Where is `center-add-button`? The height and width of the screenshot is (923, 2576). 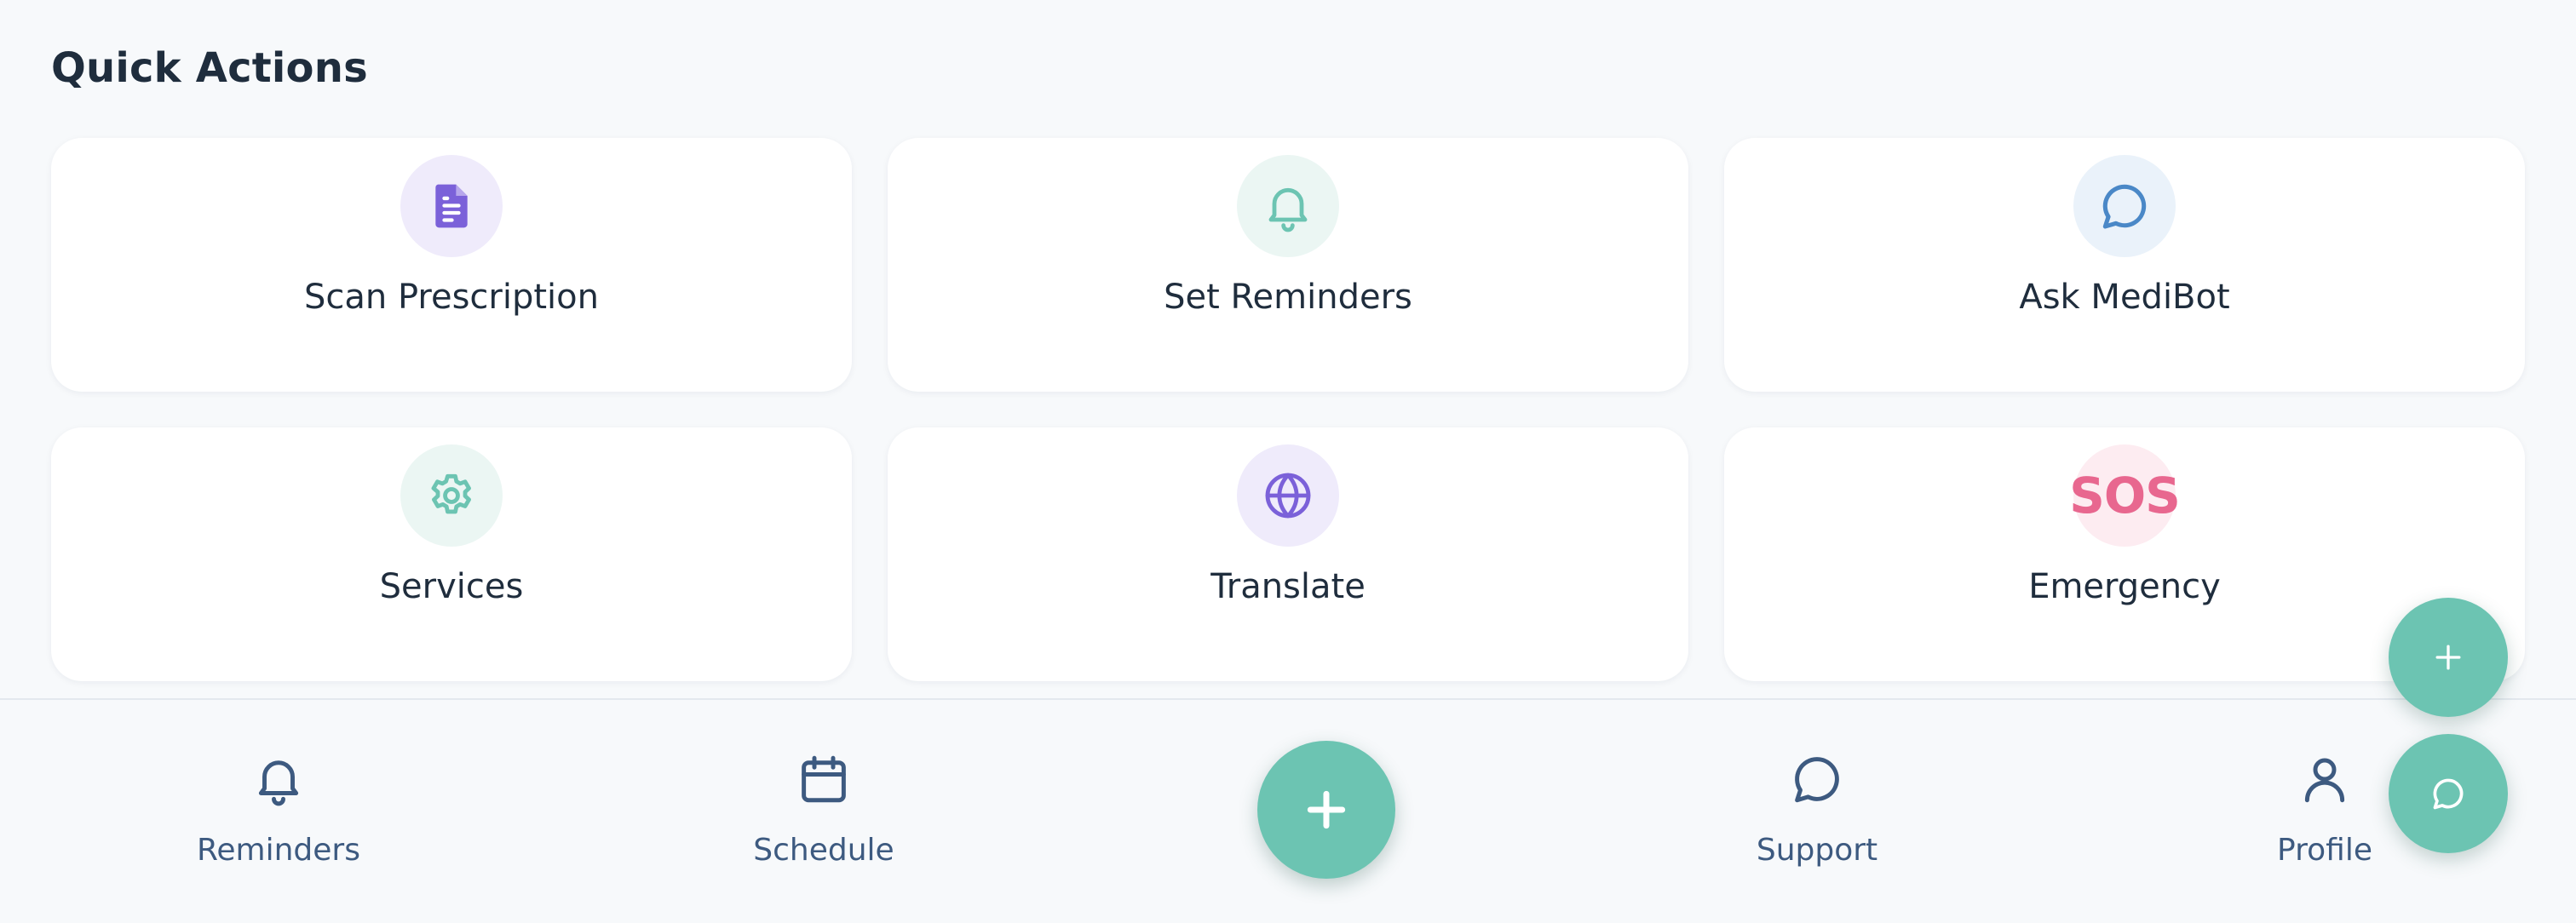
center-add-button is located at coordinates (1326, 810).